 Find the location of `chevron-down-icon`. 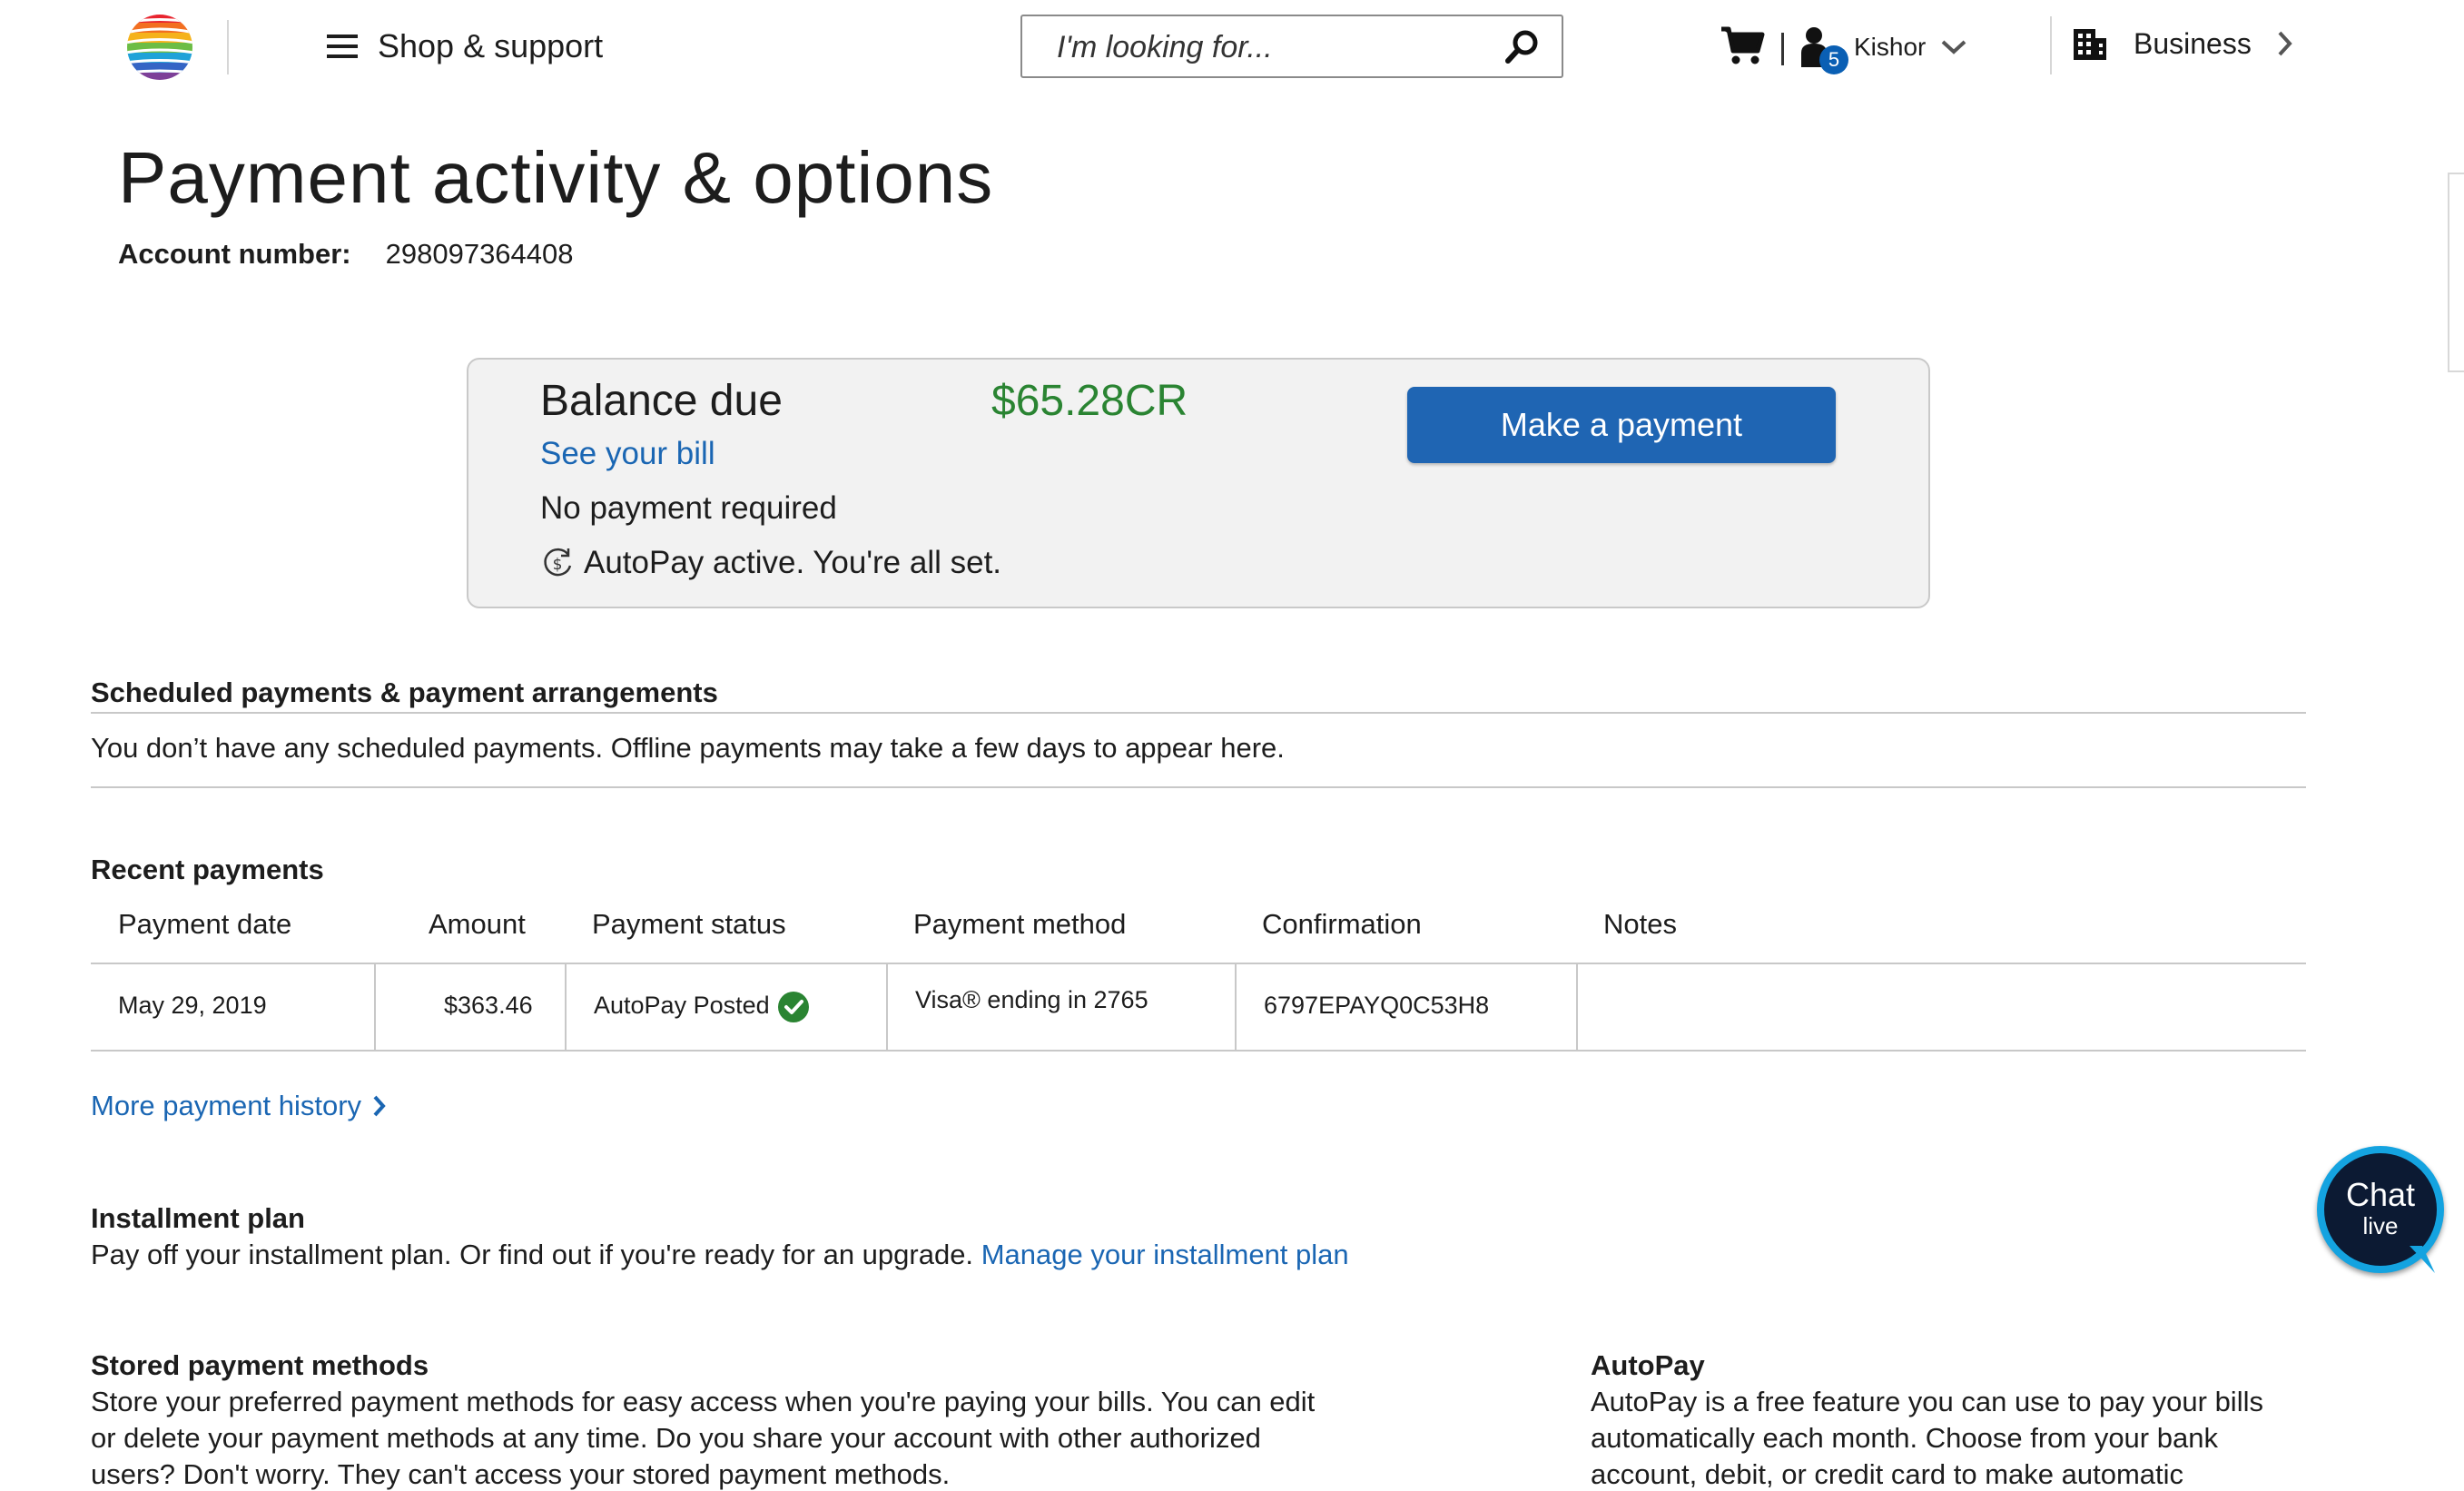

chevron-down-icon is located at coordinates (1954, 47).